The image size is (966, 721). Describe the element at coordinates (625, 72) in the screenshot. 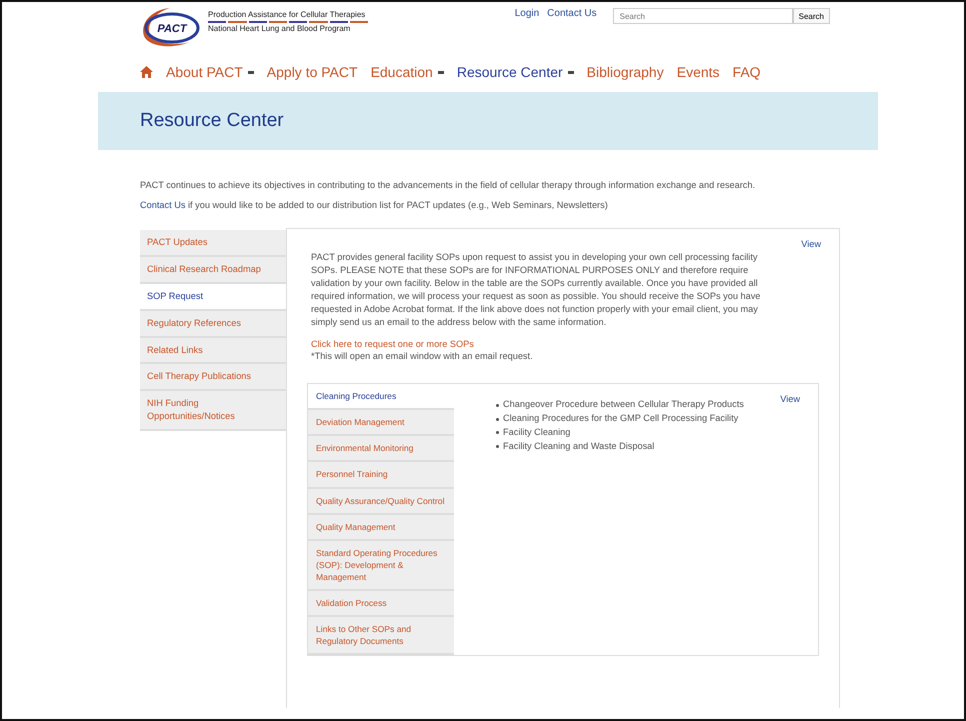

I see `nav-link: Bibliography` at that location.